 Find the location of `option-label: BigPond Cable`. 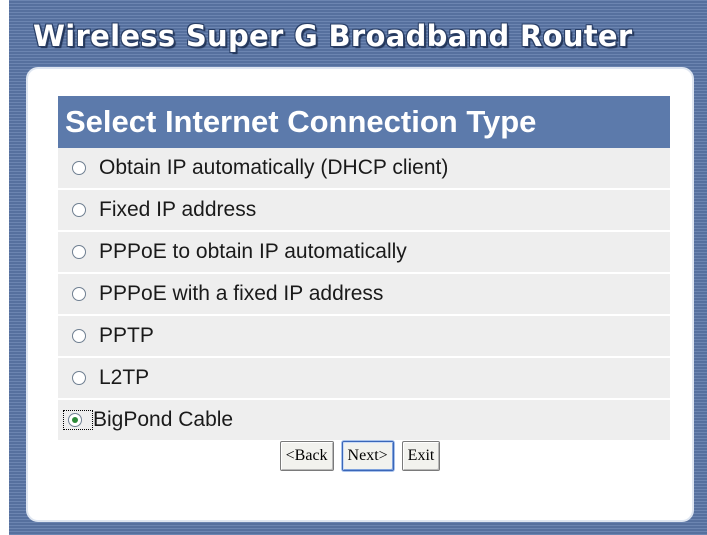

option-label: BigPond Cable is located at coordinates (163, 419).